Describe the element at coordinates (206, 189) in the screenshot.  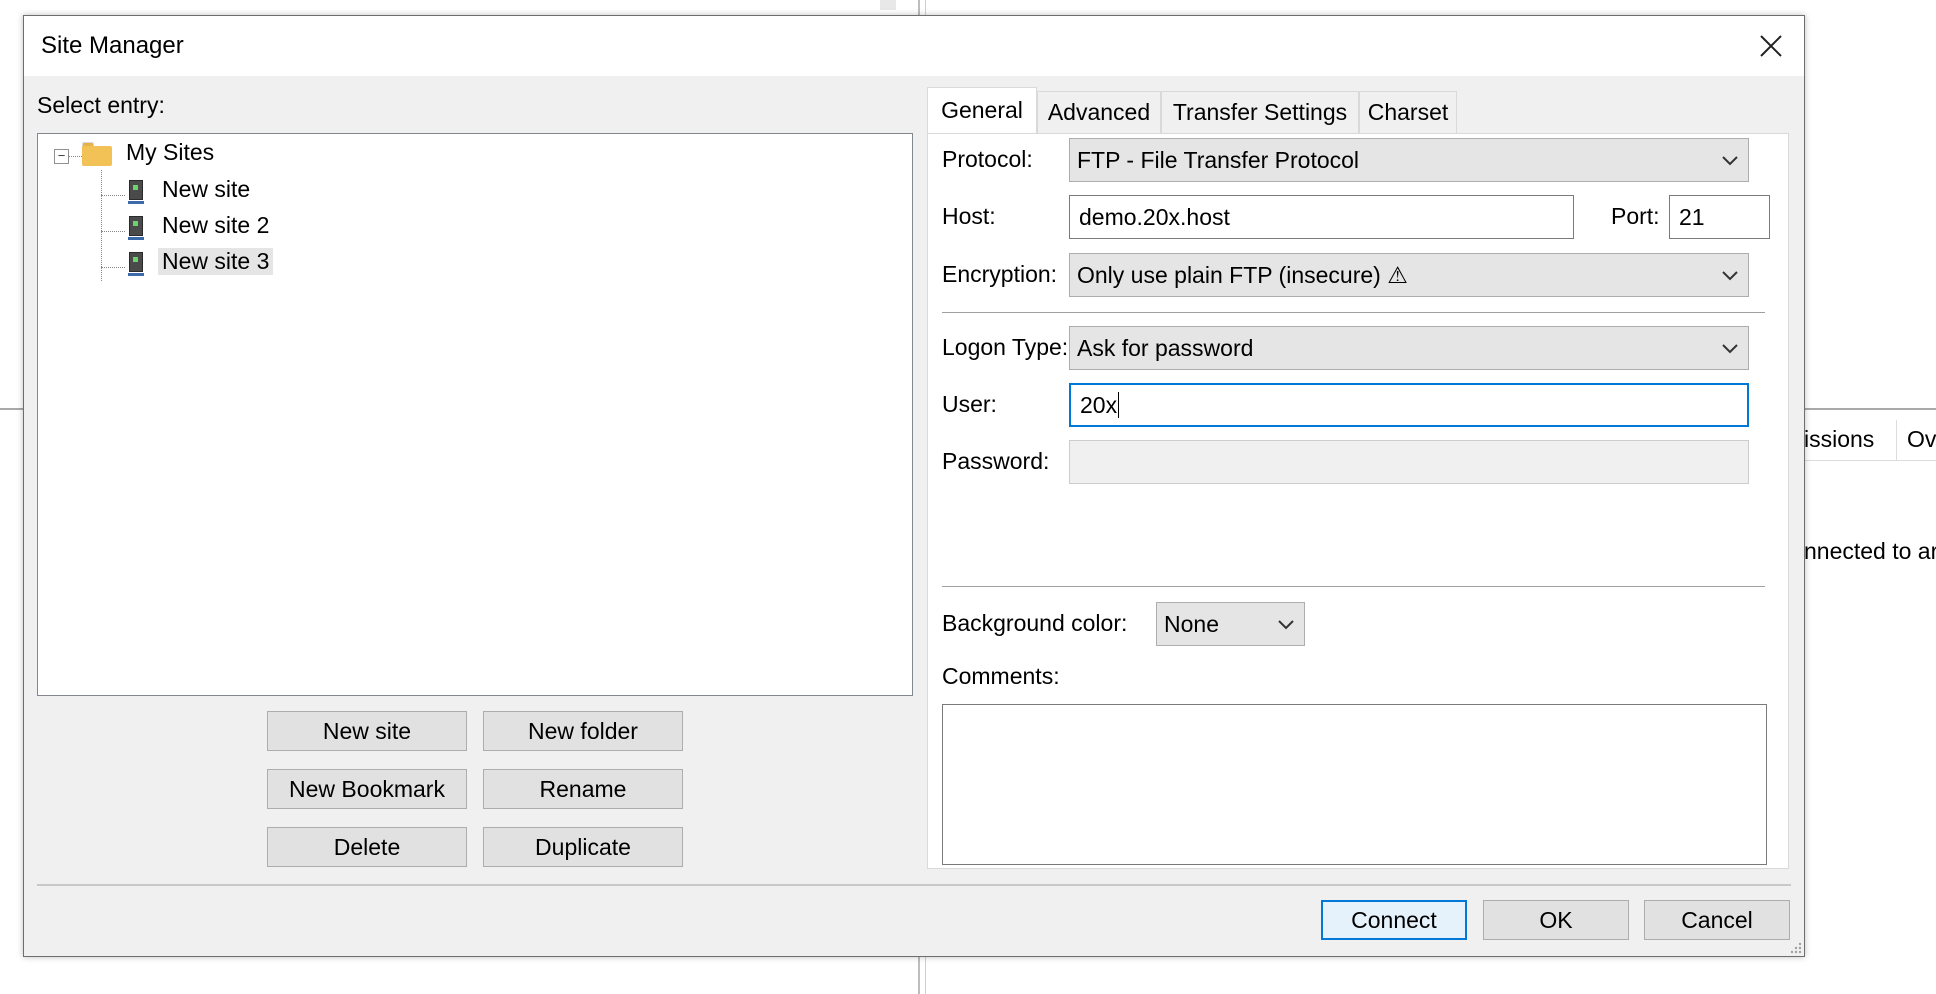
I see `tree-item-new-site: New site` at that location.